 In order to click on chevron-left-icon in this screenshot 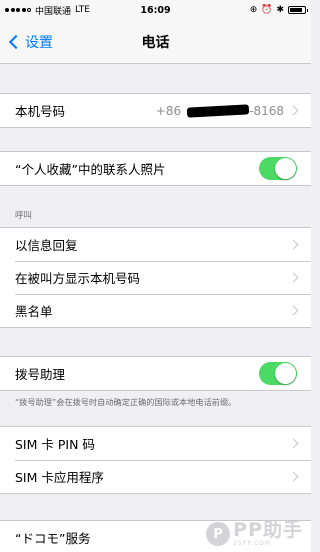, I will do `click(16, 41)`.